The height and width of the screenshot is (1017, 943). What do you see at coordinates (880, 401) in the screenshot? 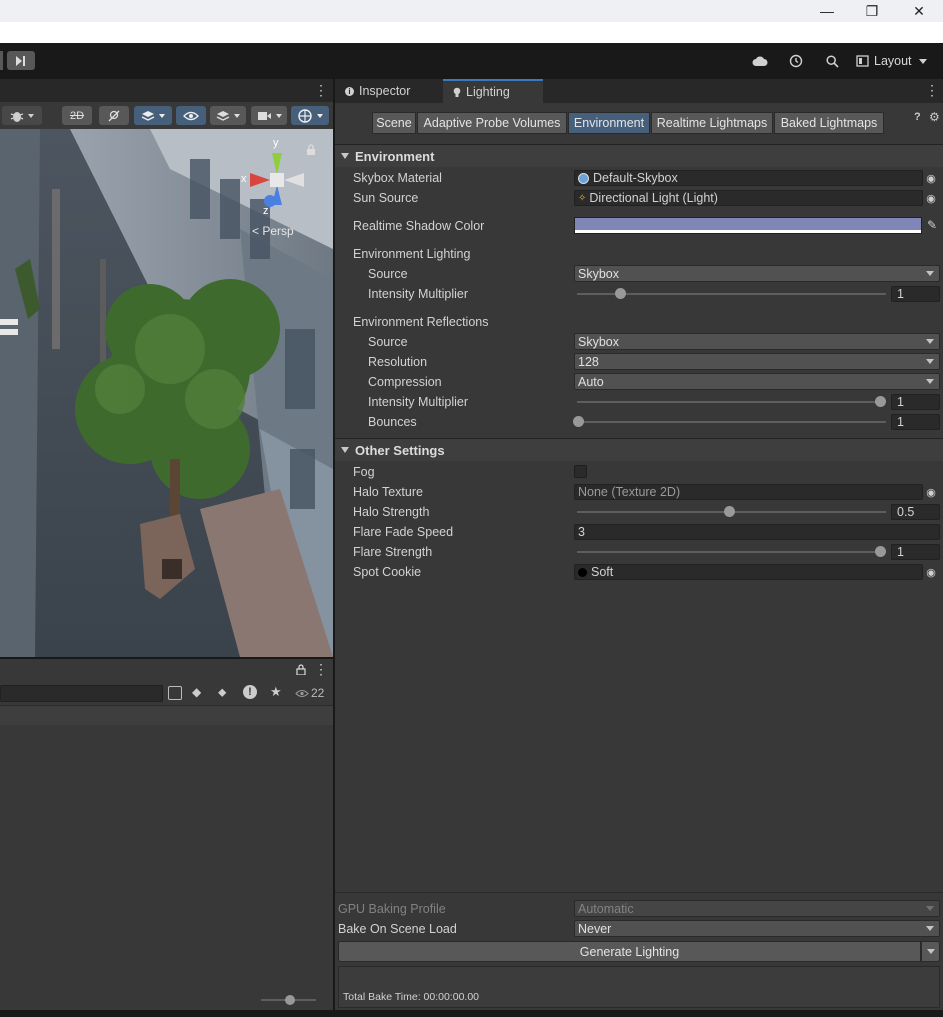
I see `env-reflections-intensity-knob` at bounding box center [880, 401].